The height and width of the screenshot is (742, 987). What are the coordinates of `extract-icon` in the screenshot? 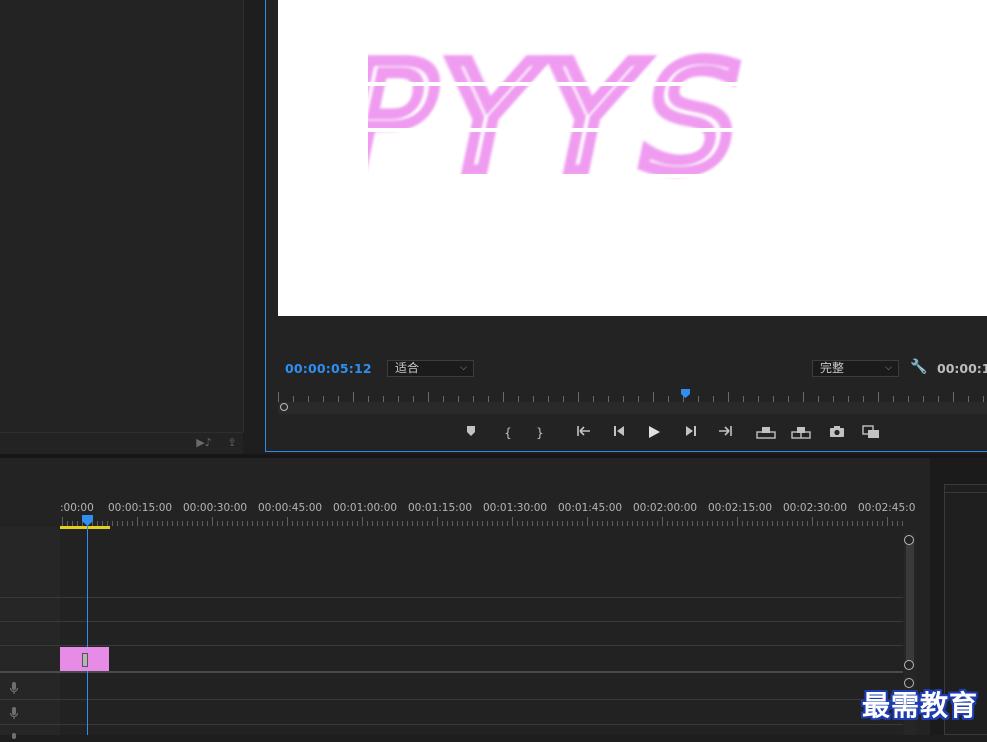 It's located at (801, 433).